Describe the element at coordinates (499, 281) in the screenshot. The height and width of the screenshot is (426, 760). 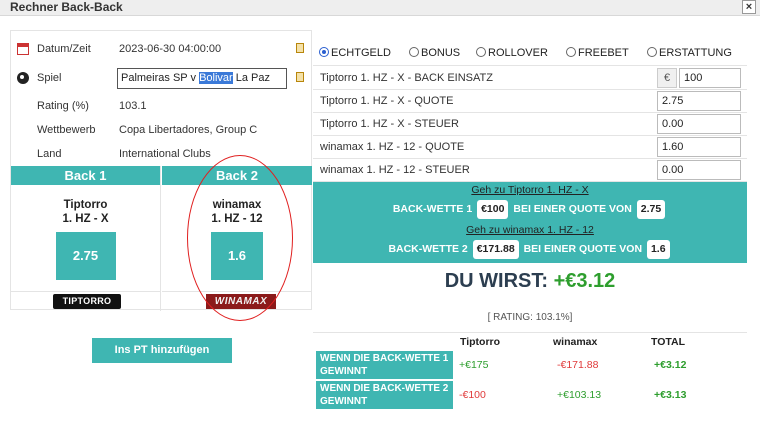
I see `result-prefix: DU WIRST:` at that location.